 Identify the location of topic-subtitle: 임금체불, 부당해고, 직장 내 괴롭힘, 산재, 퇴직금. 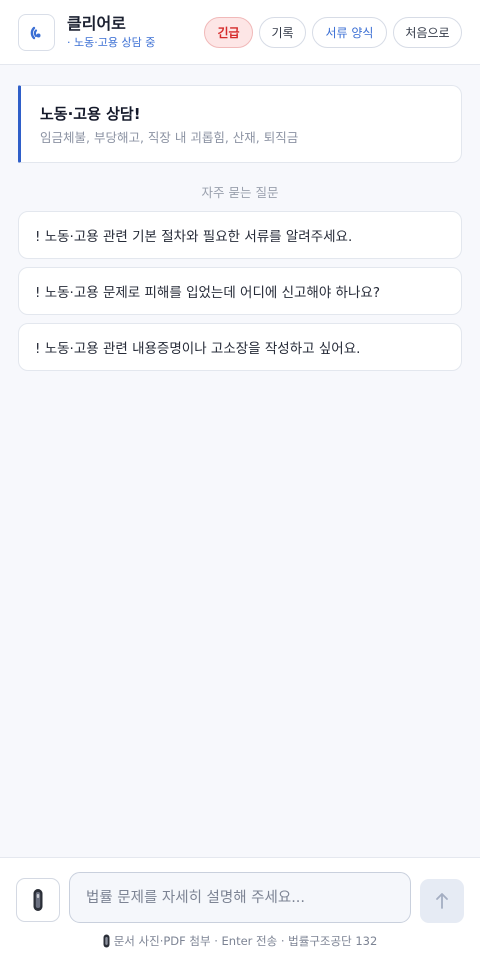
(169, 137).